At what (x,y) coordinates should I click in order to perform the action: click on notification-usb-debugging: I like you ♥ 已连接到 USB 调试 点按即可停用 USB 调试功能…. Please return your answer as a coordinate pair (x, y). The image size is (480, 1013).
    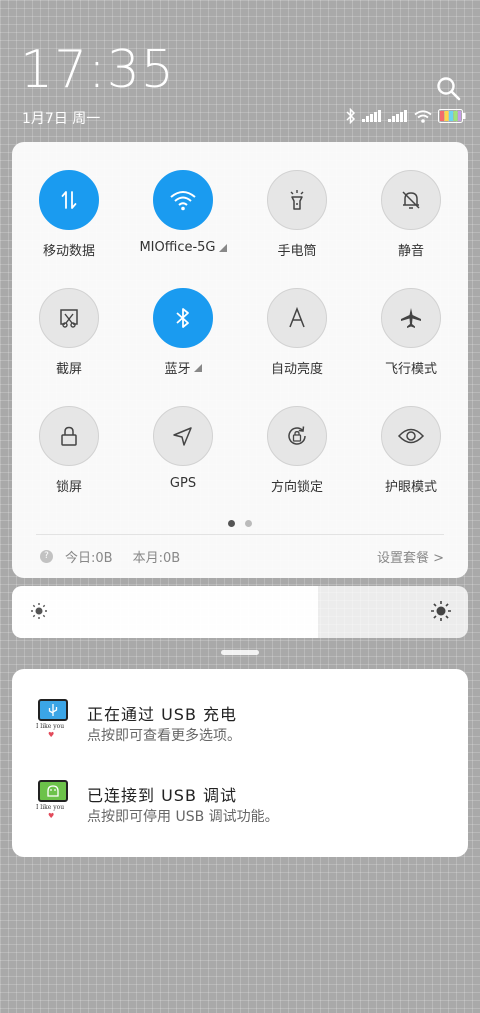
    Looking at the image, I should click on (240, 815).